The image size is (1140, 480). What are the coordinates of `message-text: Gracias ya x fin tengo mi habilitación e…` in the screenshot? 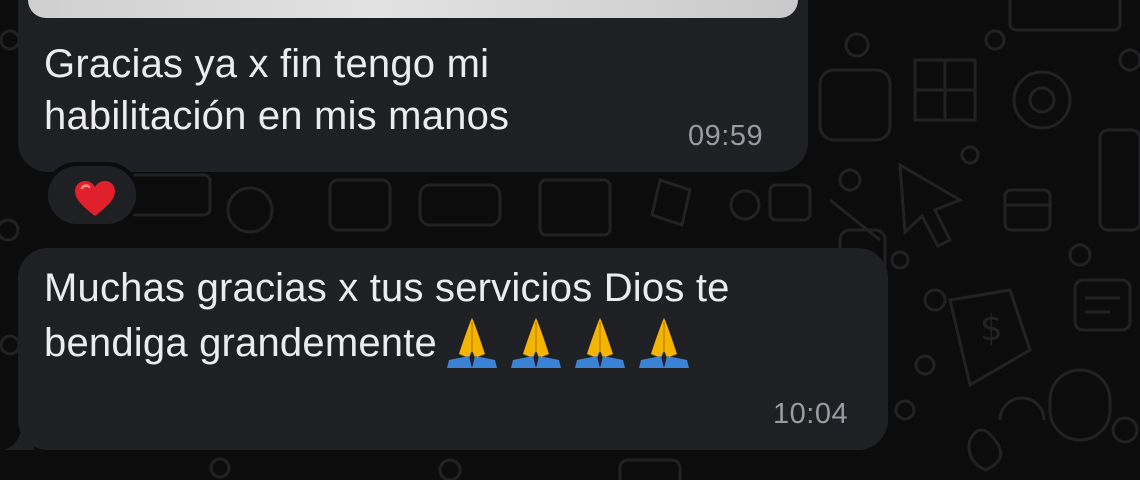 It's located at (277, 90).